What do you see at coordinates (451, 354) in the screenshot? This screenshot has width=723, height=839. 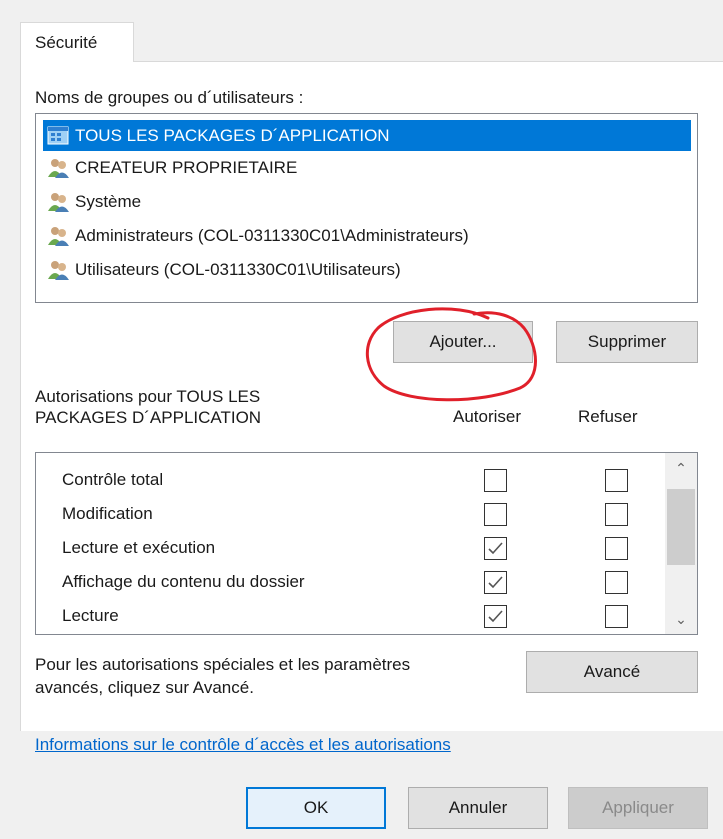 I see `annotation-circle` at bounding box center [451, 354].